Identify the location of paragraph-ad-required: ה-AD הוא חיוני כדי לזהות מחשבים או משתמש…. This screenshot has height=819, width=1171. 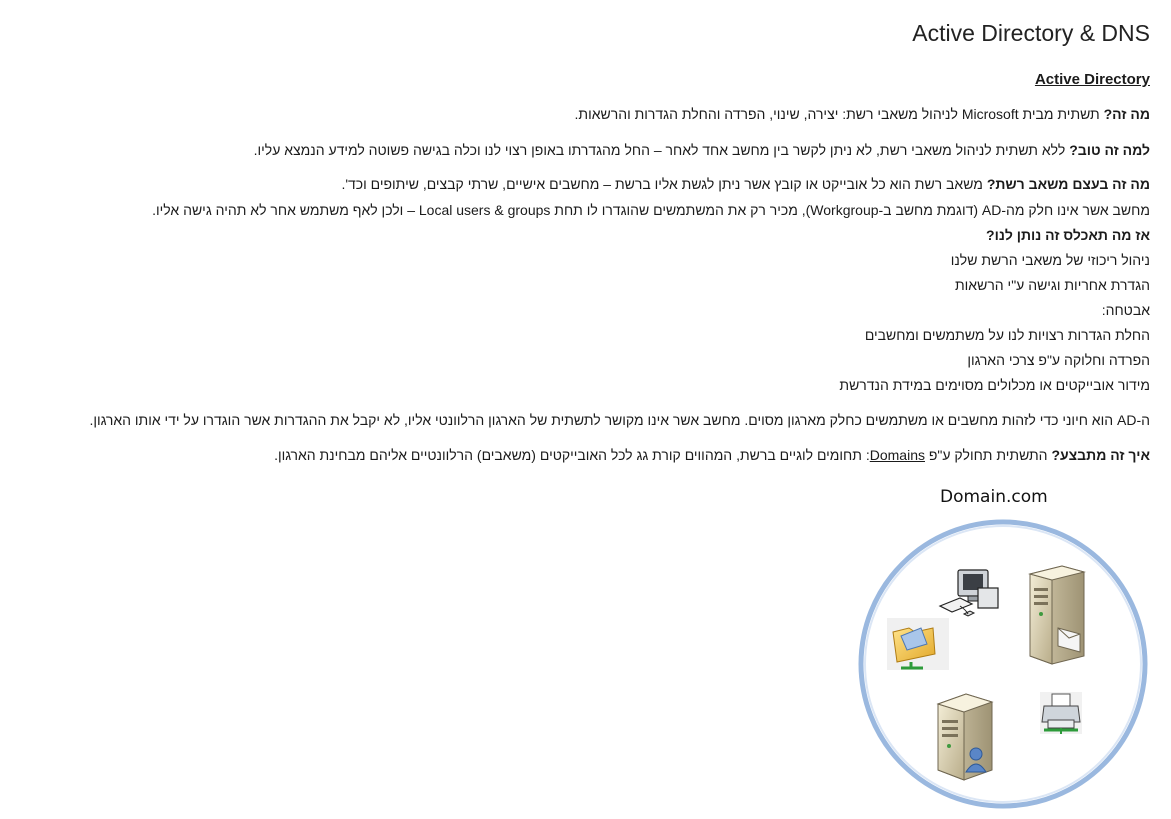
(619, 420).